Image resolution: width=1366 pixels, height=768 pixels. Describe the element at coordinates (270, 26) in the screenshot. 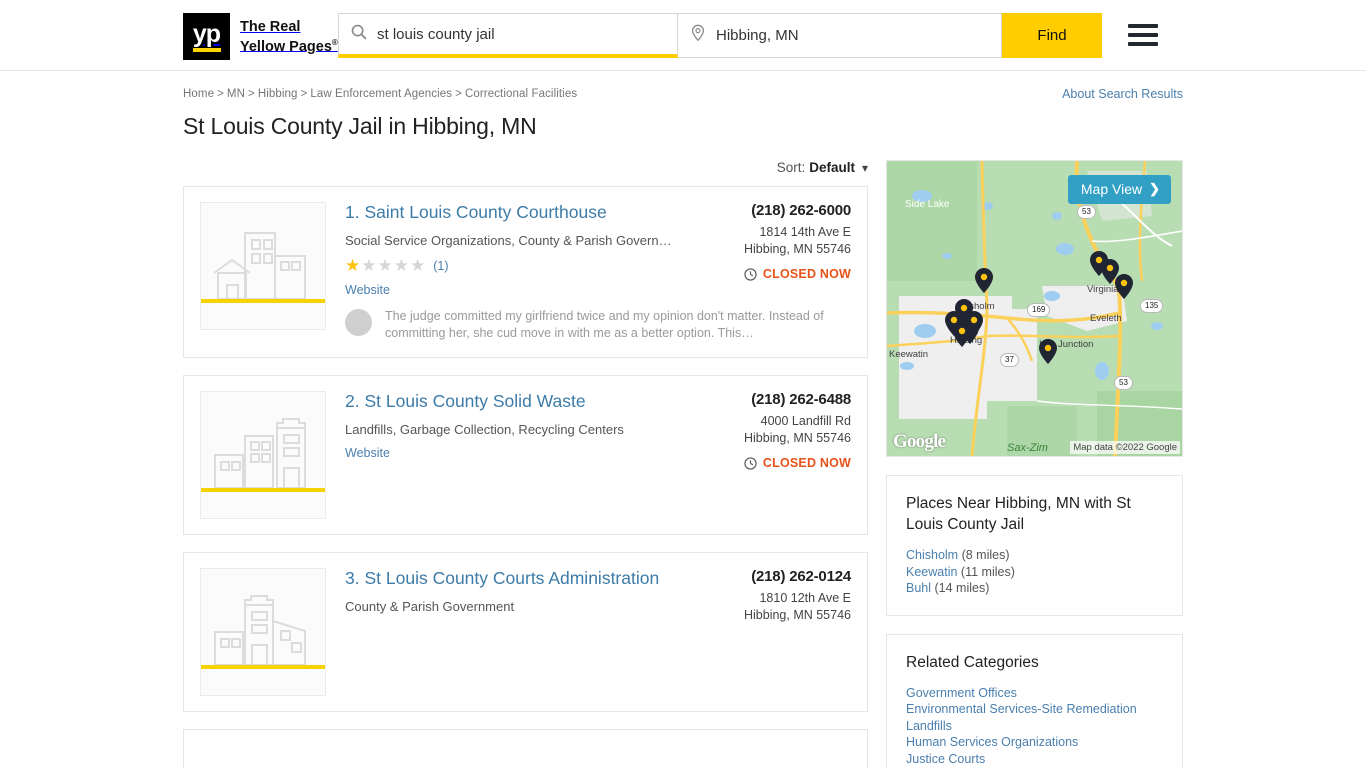

I see `yp-logo-line1: The Real` at that location.